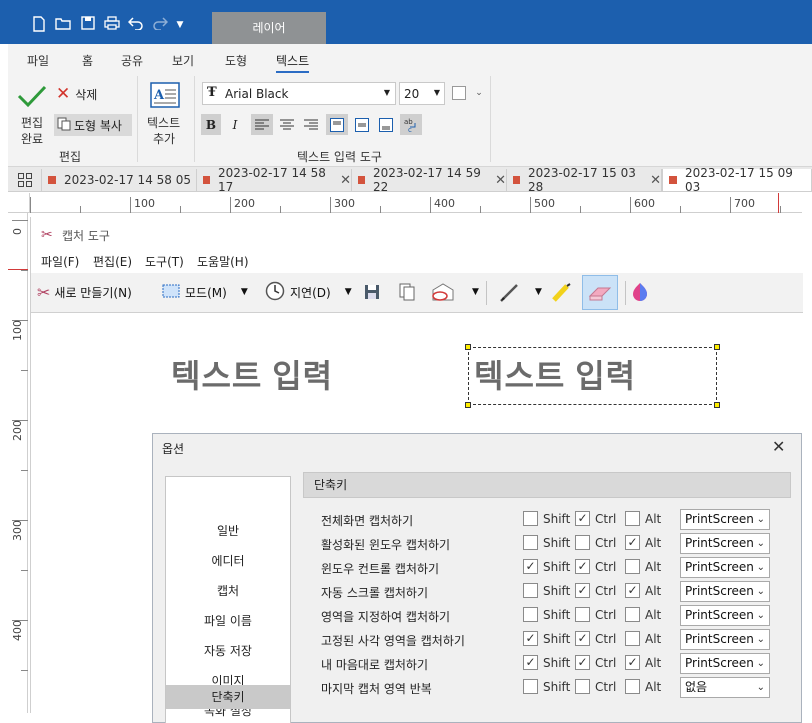  What do you see at coordinates (119, 180) in the screenshot?
I see `document-tab: 2023-02-17 14 58 05` at bounding box center [119, 180].